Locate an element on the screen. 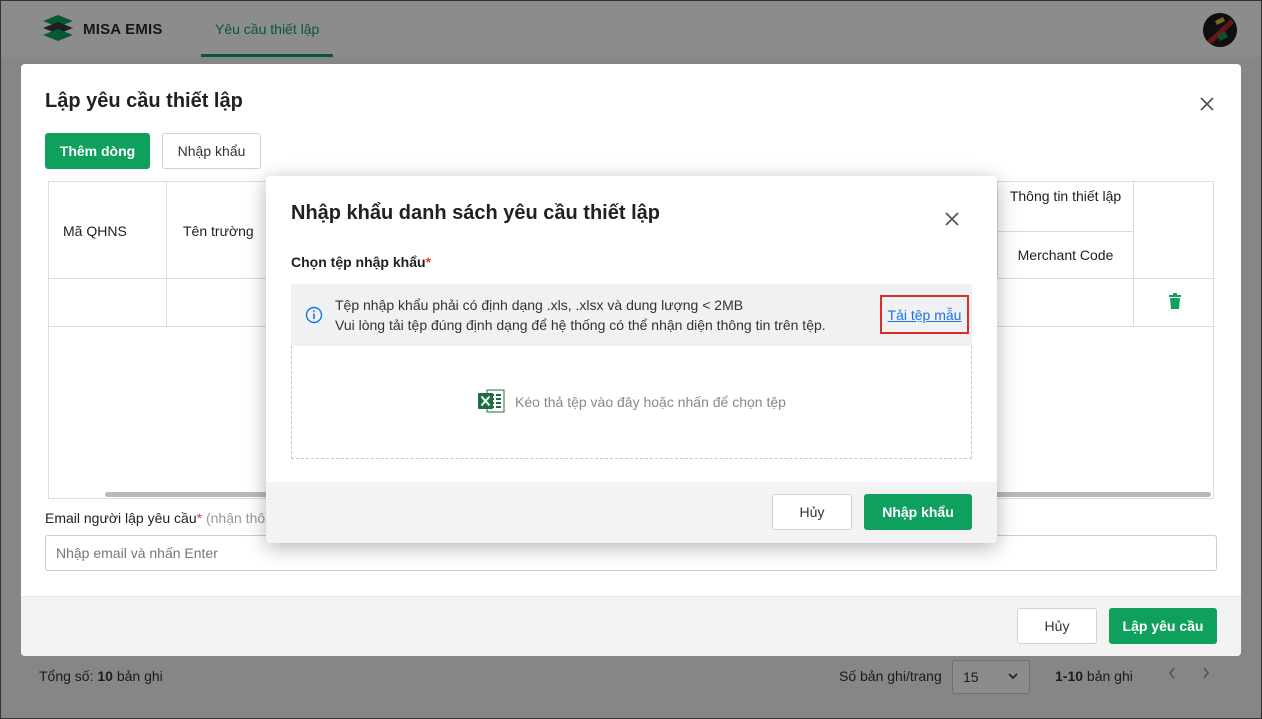 The width and height of the screenshot is (1262, 719). email-label-text: Email người lập yêu cầu is located at coordinates (121, 518).